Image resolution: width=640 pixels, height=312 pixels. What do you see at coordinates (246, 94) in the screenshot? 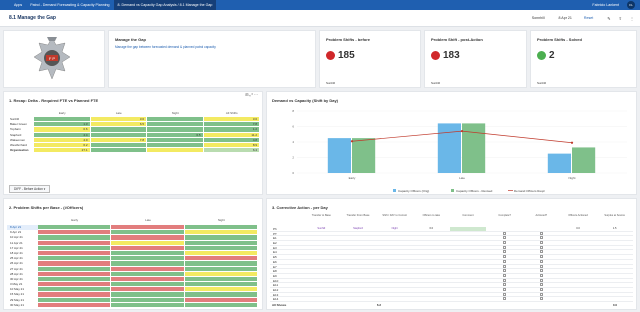
I see `filter-icon: ⊞` at bounding box center [246, 94].